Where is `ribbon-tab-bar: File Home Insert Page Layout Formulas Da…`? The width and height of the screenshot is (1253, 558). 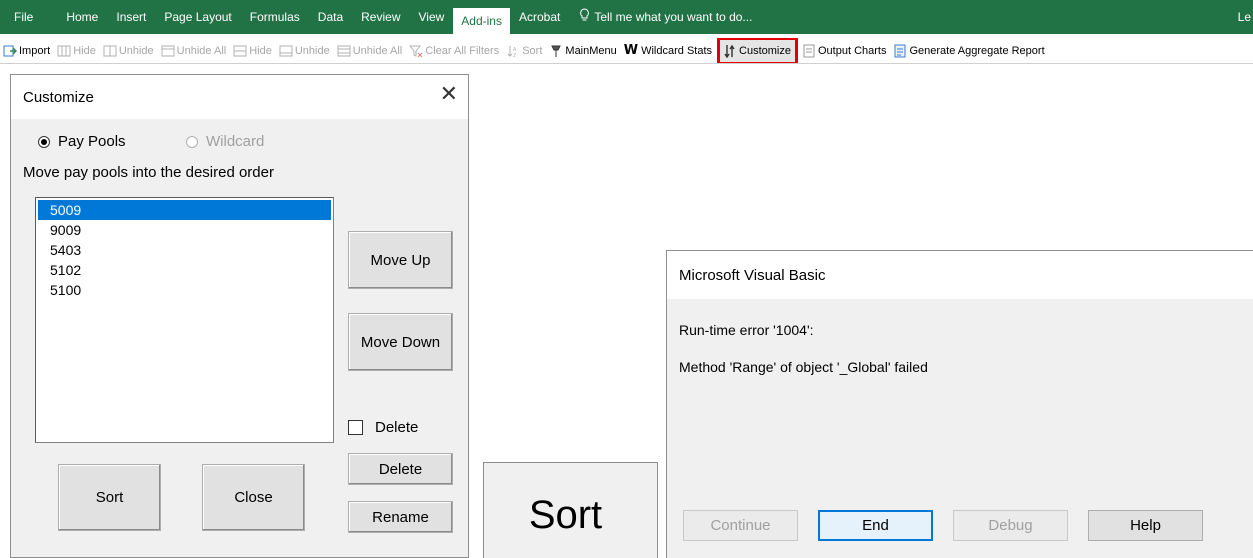
ribbon-tab-bar: File Home Insert Page Layout Formulas Da… is located at coordinates (626, 17).